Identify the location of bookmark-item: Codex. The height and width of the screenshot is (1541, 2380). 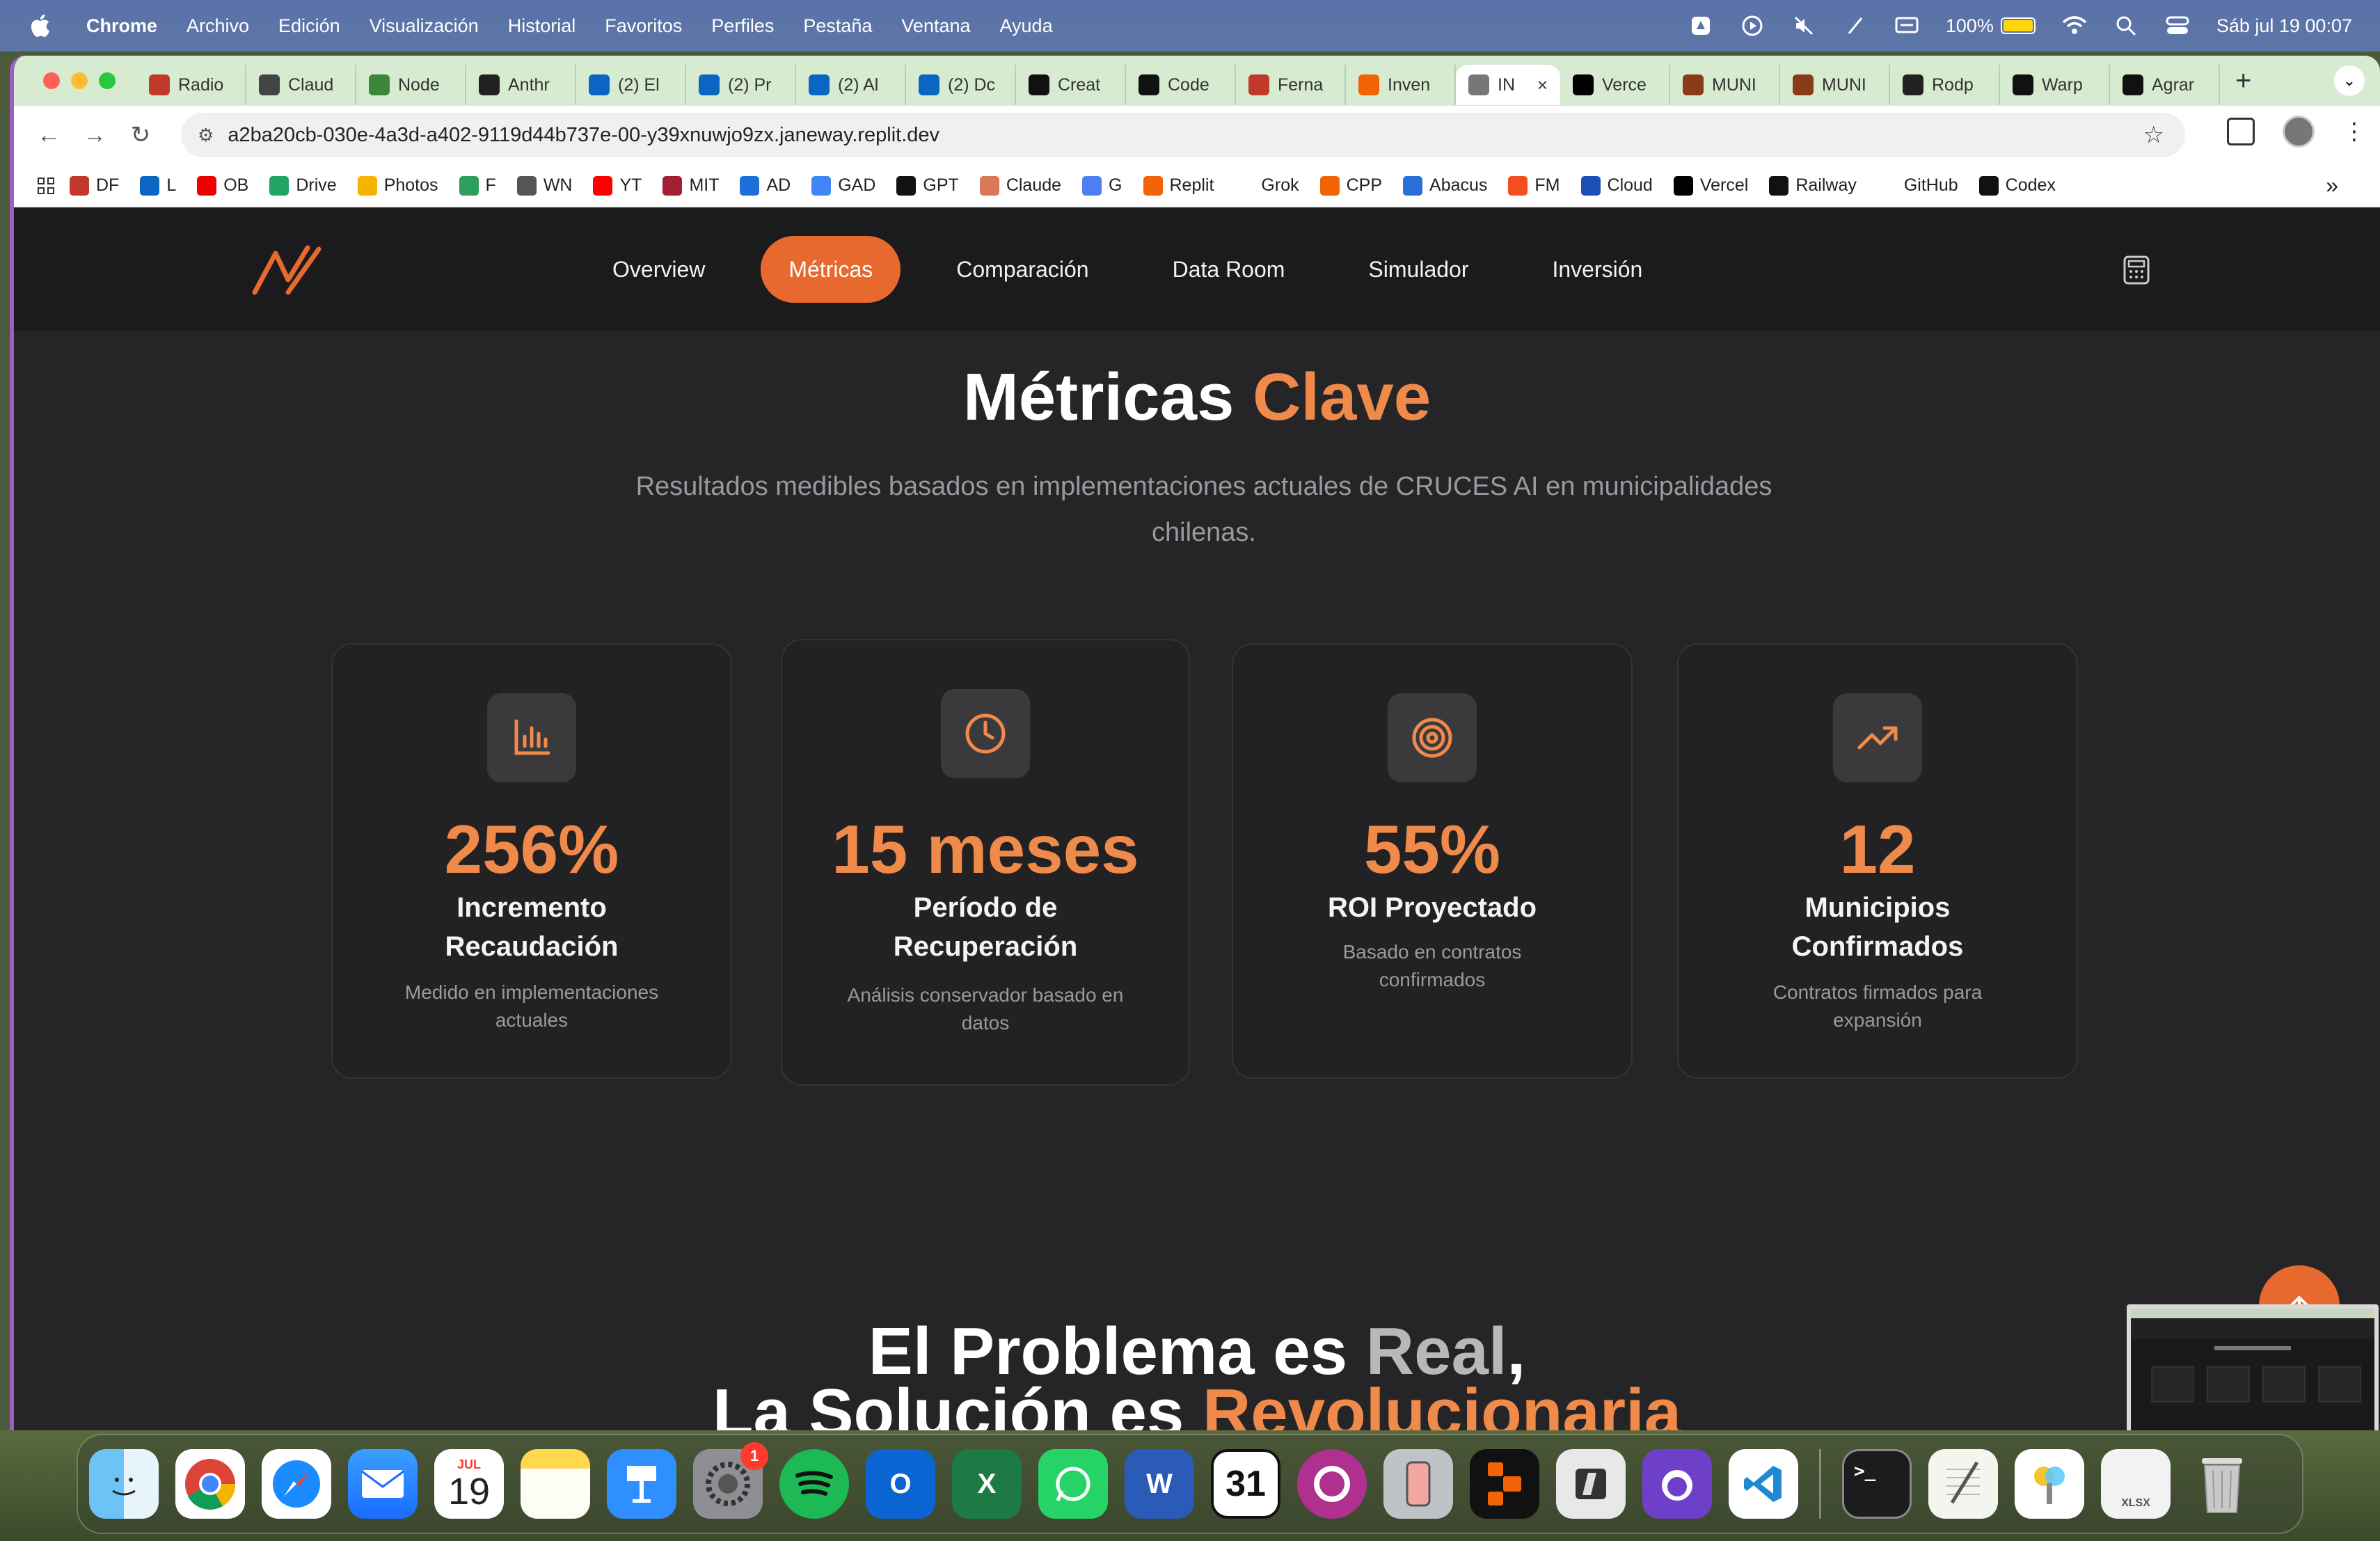
(2017, 185).